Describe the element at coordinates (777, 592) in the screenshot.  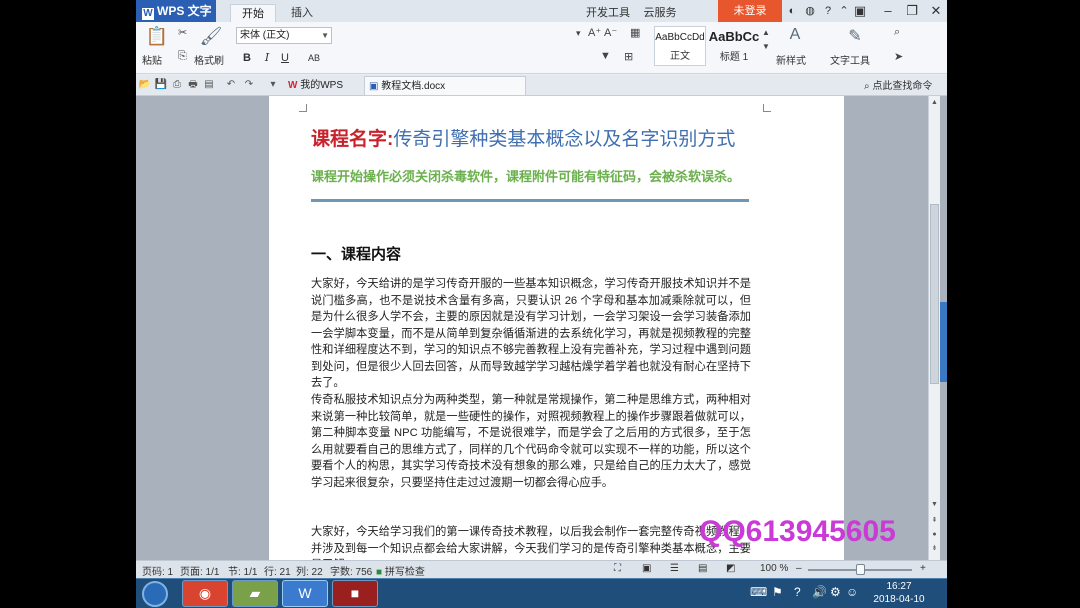
I see `flag-icon: ⚑` at that location.